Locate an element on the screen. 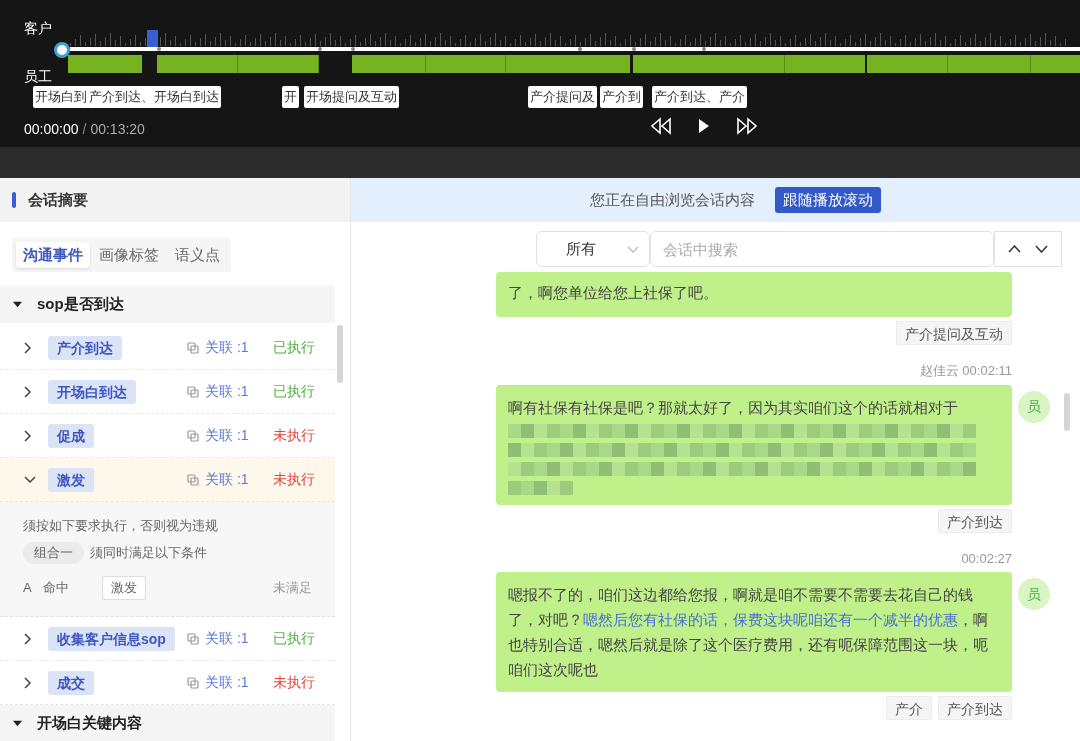 Image resolution: width=1080 pixels, height=741 pixels. current-time: 00:00:00 is located at coordinates (51, 129).